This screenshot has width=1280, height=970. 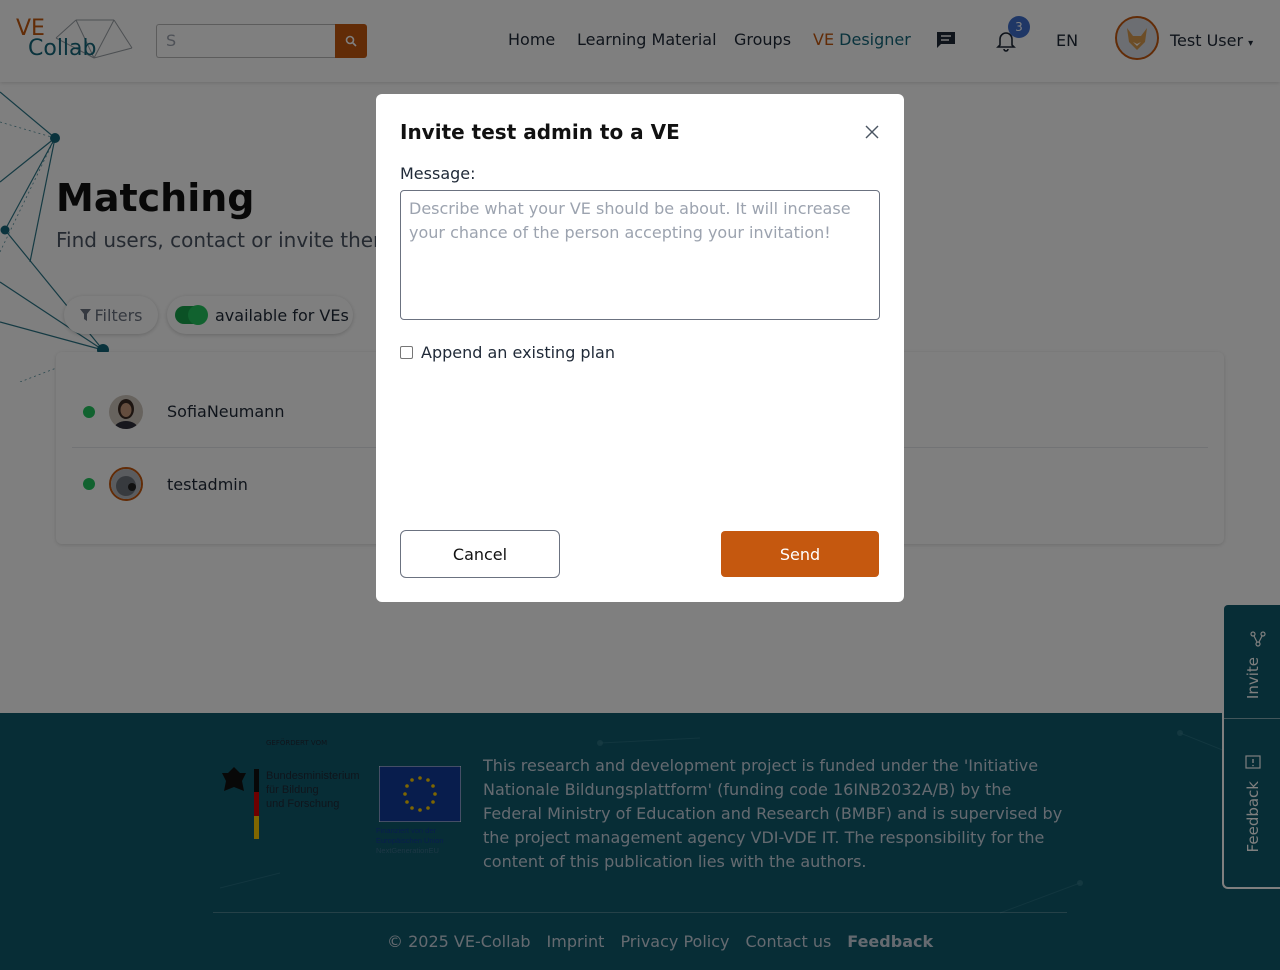 What do you see at coordinates (406, 352) in the screenshot?
I see `append-plan-checkbox` at bounding box center [406, 352].